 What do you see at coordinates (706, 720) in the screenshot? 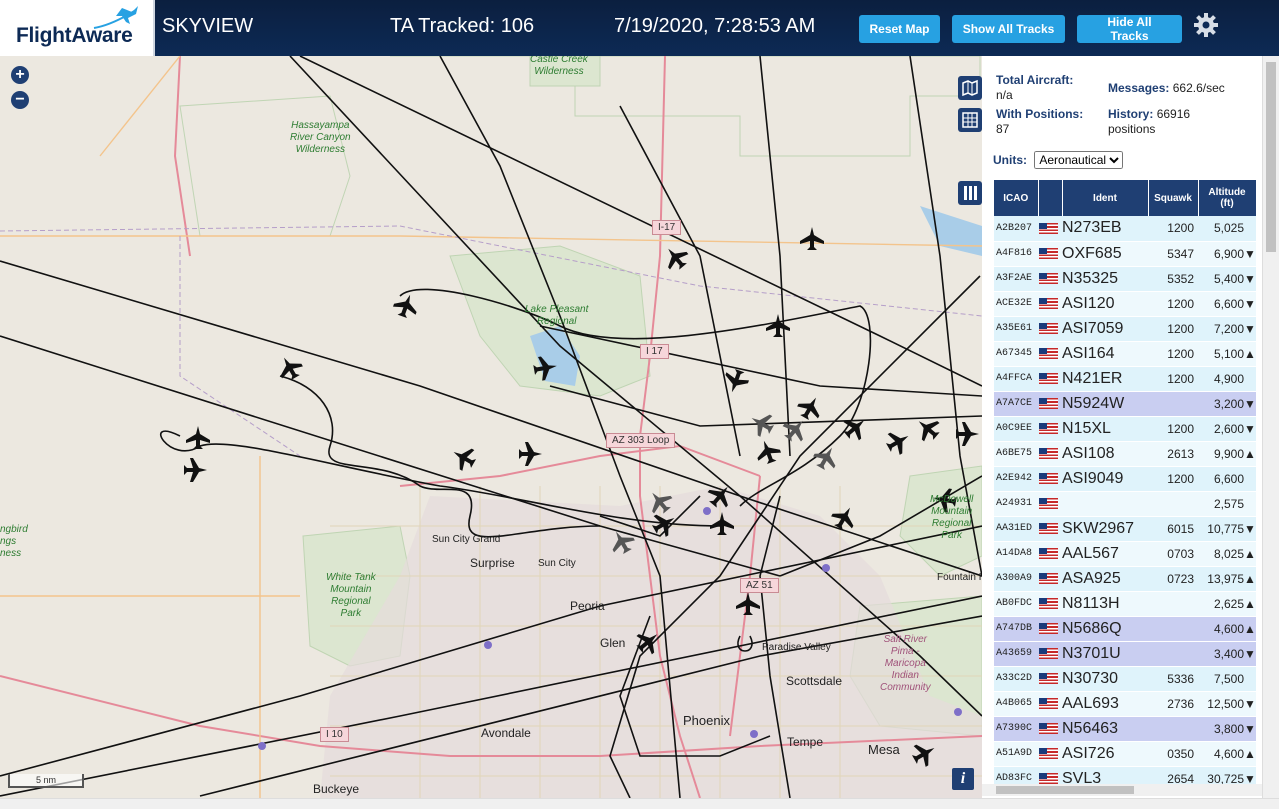
I see `phoenix-label: Phoenix` at bounding box center [706, 720].